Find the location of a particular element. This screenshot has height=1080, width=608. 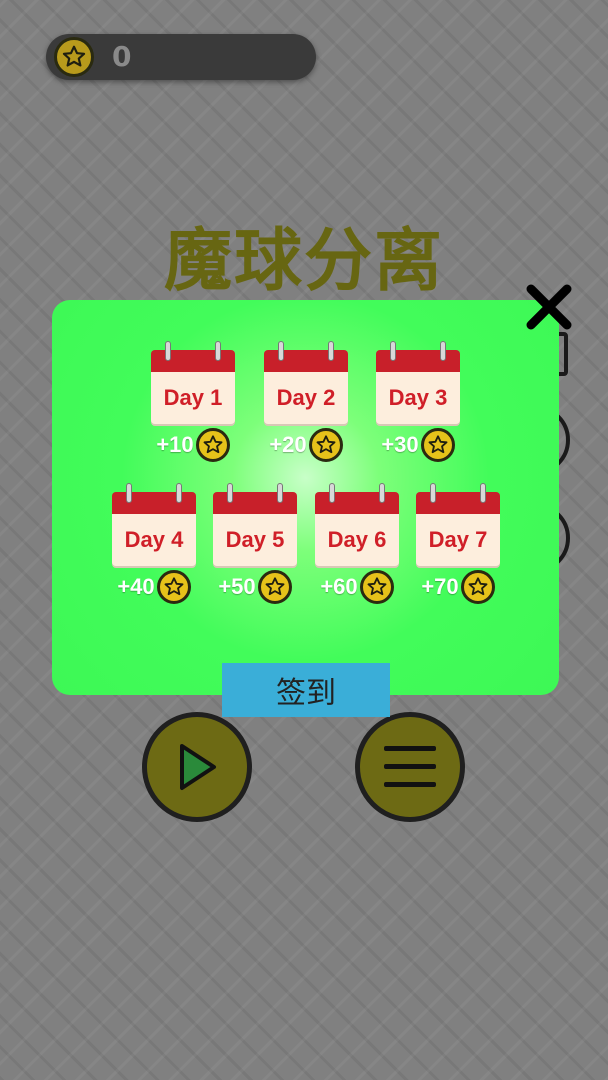

reward-amount: +20 is located at coordinates (288, 444).